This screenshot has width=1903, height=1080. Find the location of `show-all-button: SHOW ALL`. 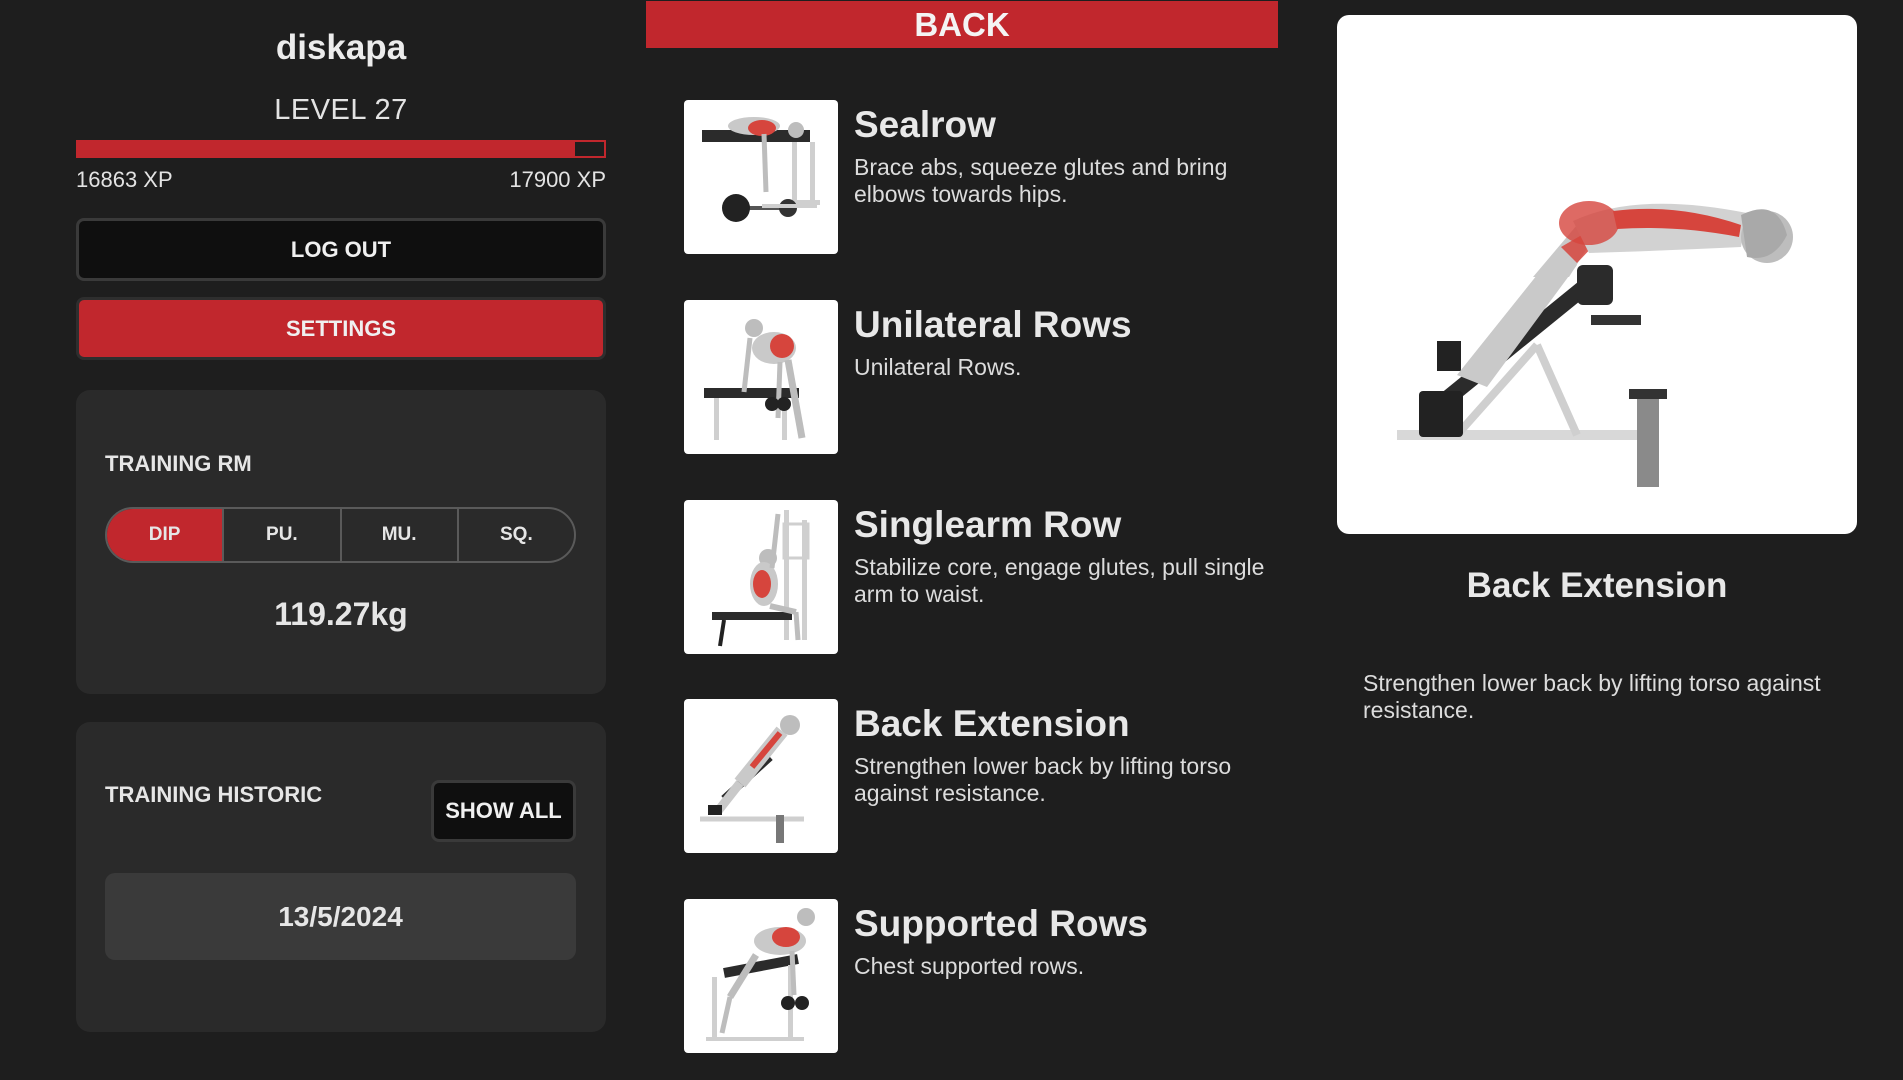

show-all-button: SHOW ALL is located at coordinates (503, 811).